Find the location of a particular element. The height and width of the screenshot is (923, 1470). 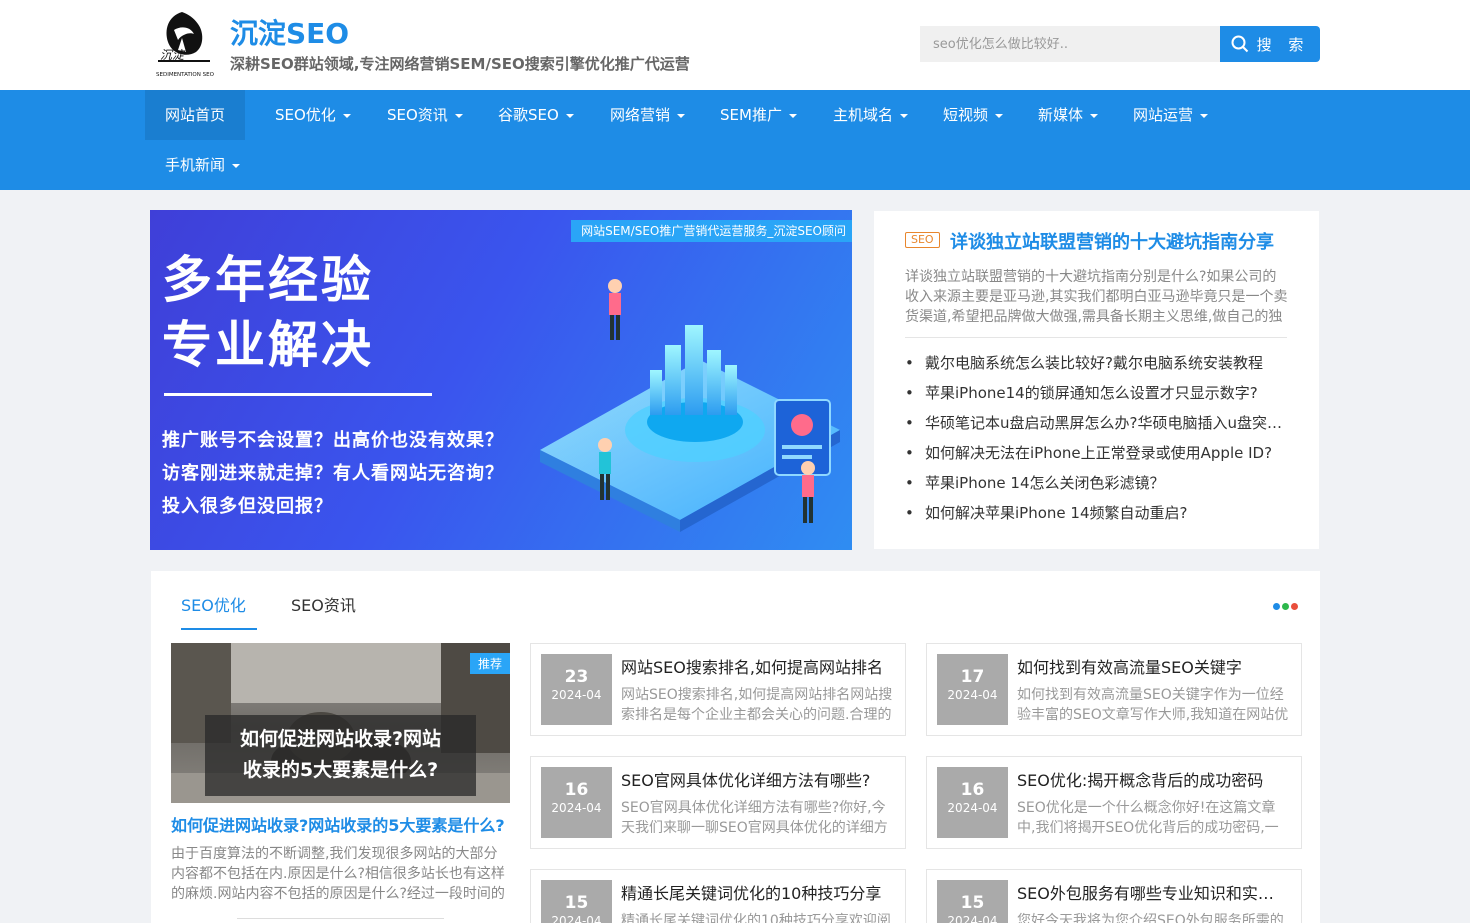

banner-question-1: 推广账号不会设置？出高价也没有效果？ is located at coordinates (333, 440).